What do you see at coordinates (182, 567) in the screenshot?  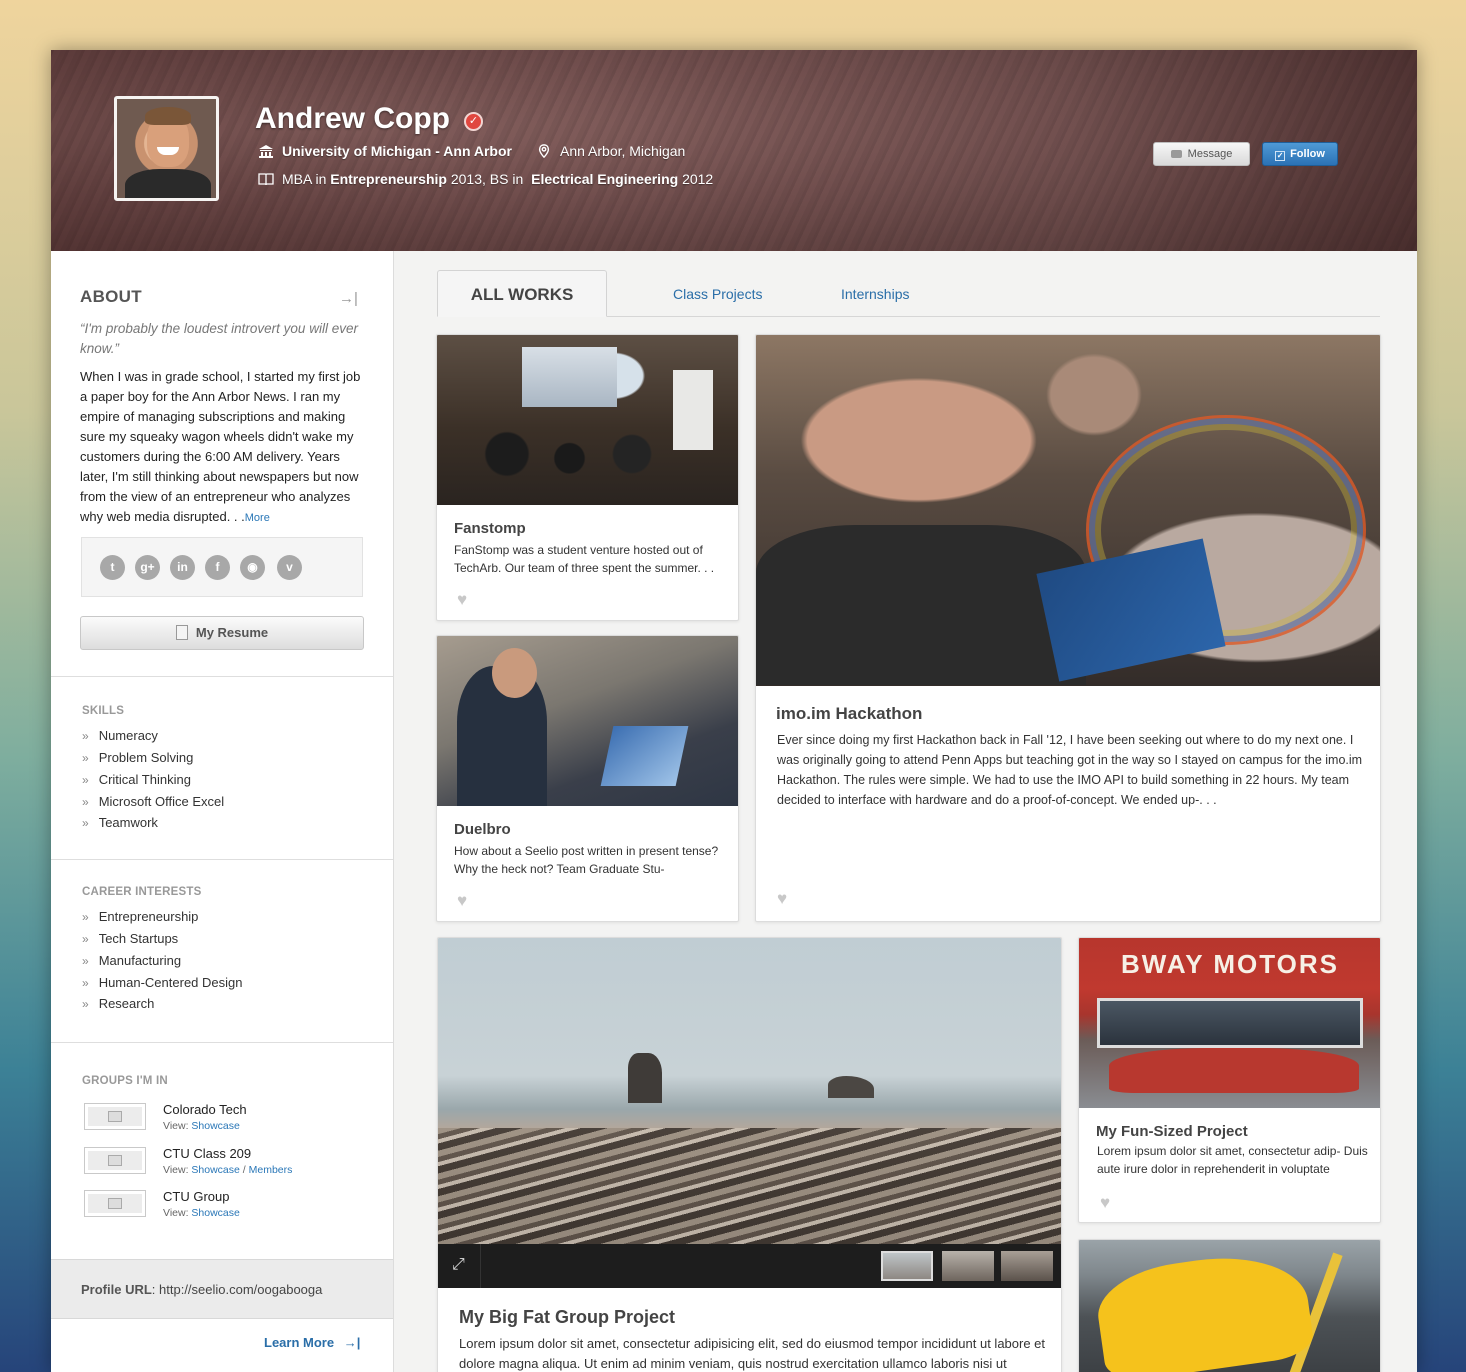 I see `linkedin-icon: in` at bounding box center [182, 567].